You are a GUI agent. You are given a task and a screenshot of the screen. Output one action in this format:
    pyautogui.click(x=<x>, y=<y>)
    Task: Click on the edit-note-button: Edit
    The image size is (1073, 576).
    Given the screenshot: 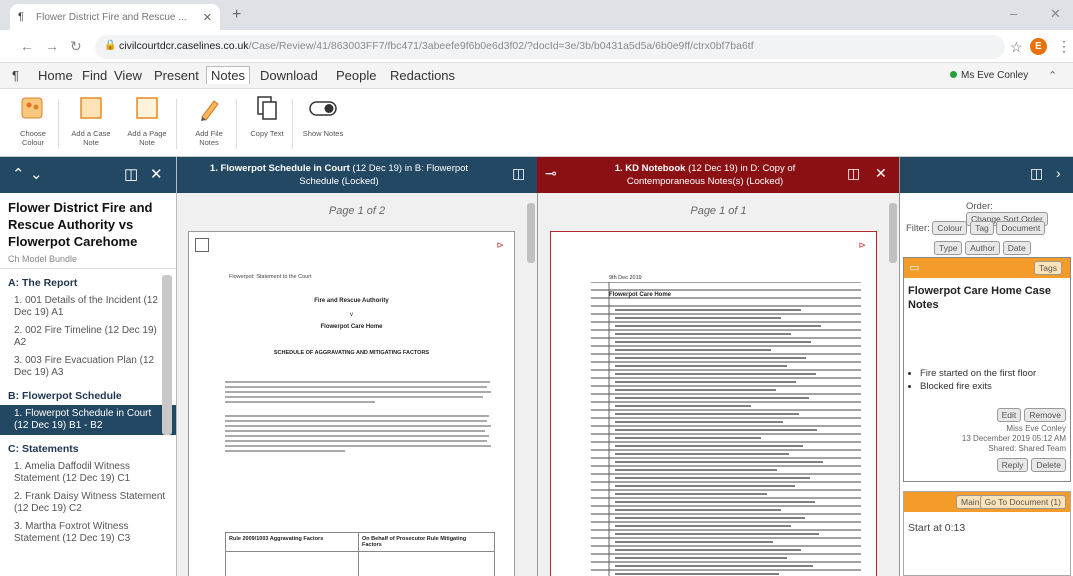 What is the action you would take?
    pyautogui.click(x=1009, y=415)
    